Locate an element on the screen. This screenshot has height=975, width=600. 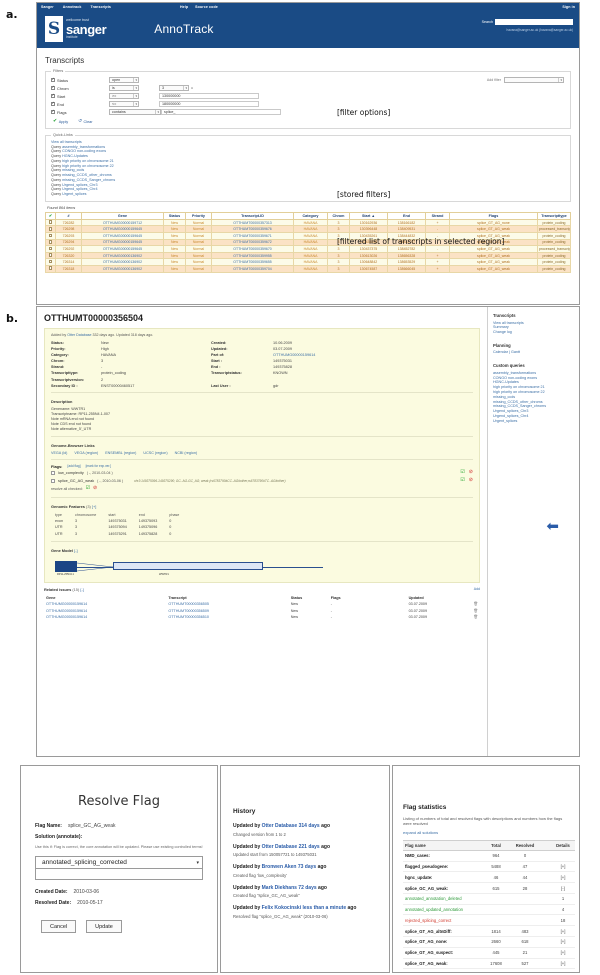
nav-link-annotrack: Annotrack is located at coordinates (72, 7).